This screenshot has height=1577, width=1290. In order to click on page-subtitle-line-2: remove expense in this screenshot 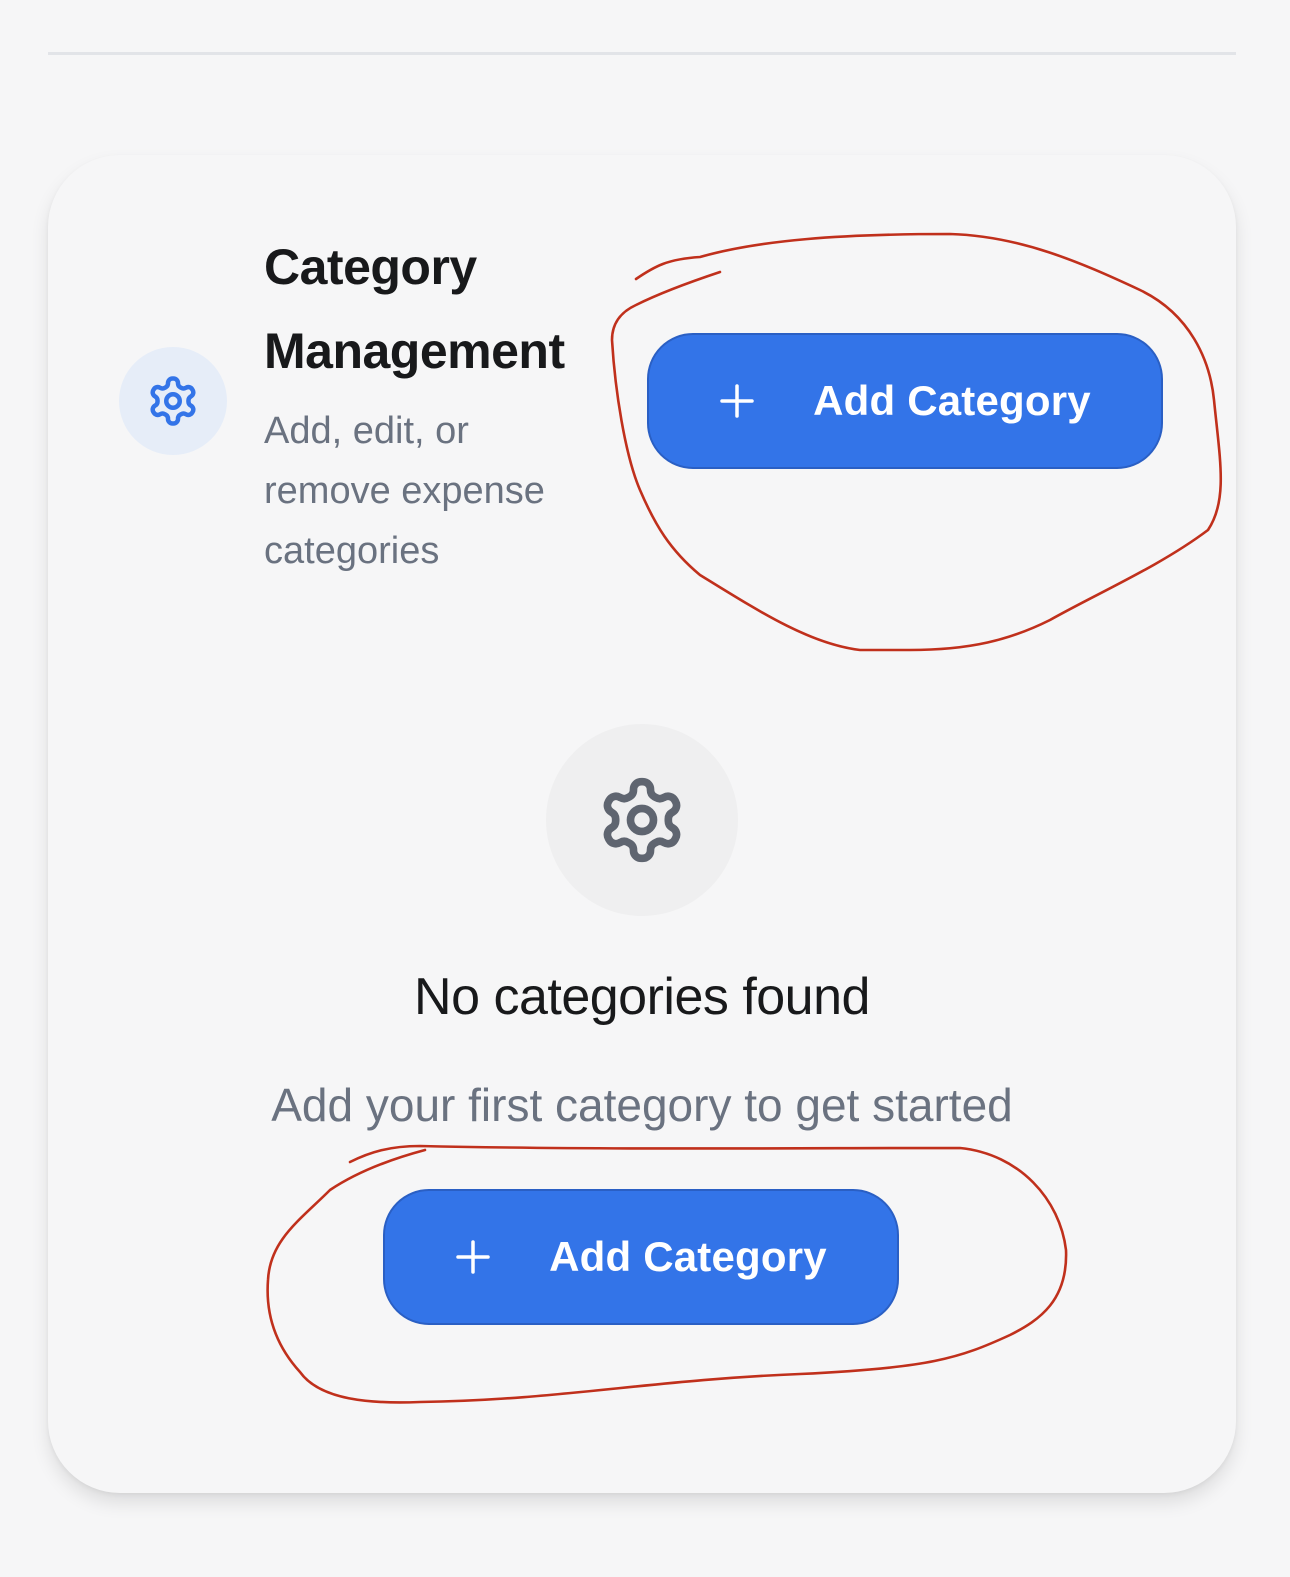, I will do `click(404, 491)`.